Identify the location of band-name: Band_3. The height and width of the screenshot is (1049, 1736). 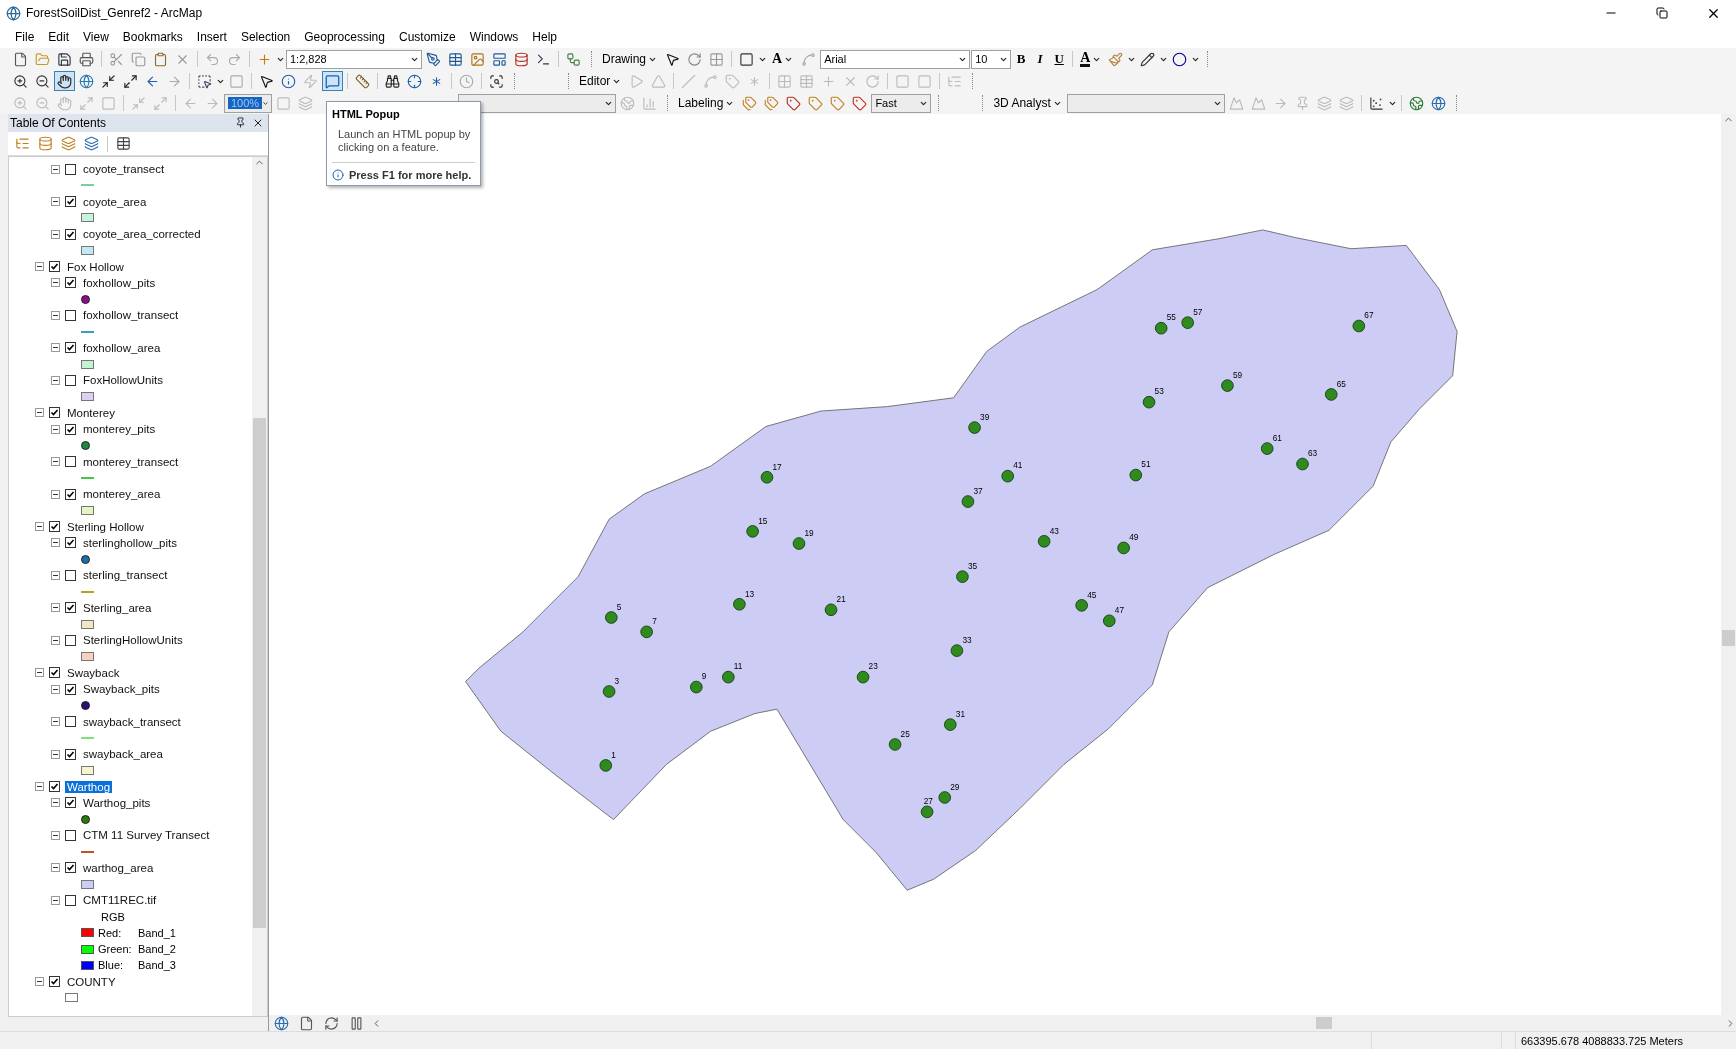
(157, 965).